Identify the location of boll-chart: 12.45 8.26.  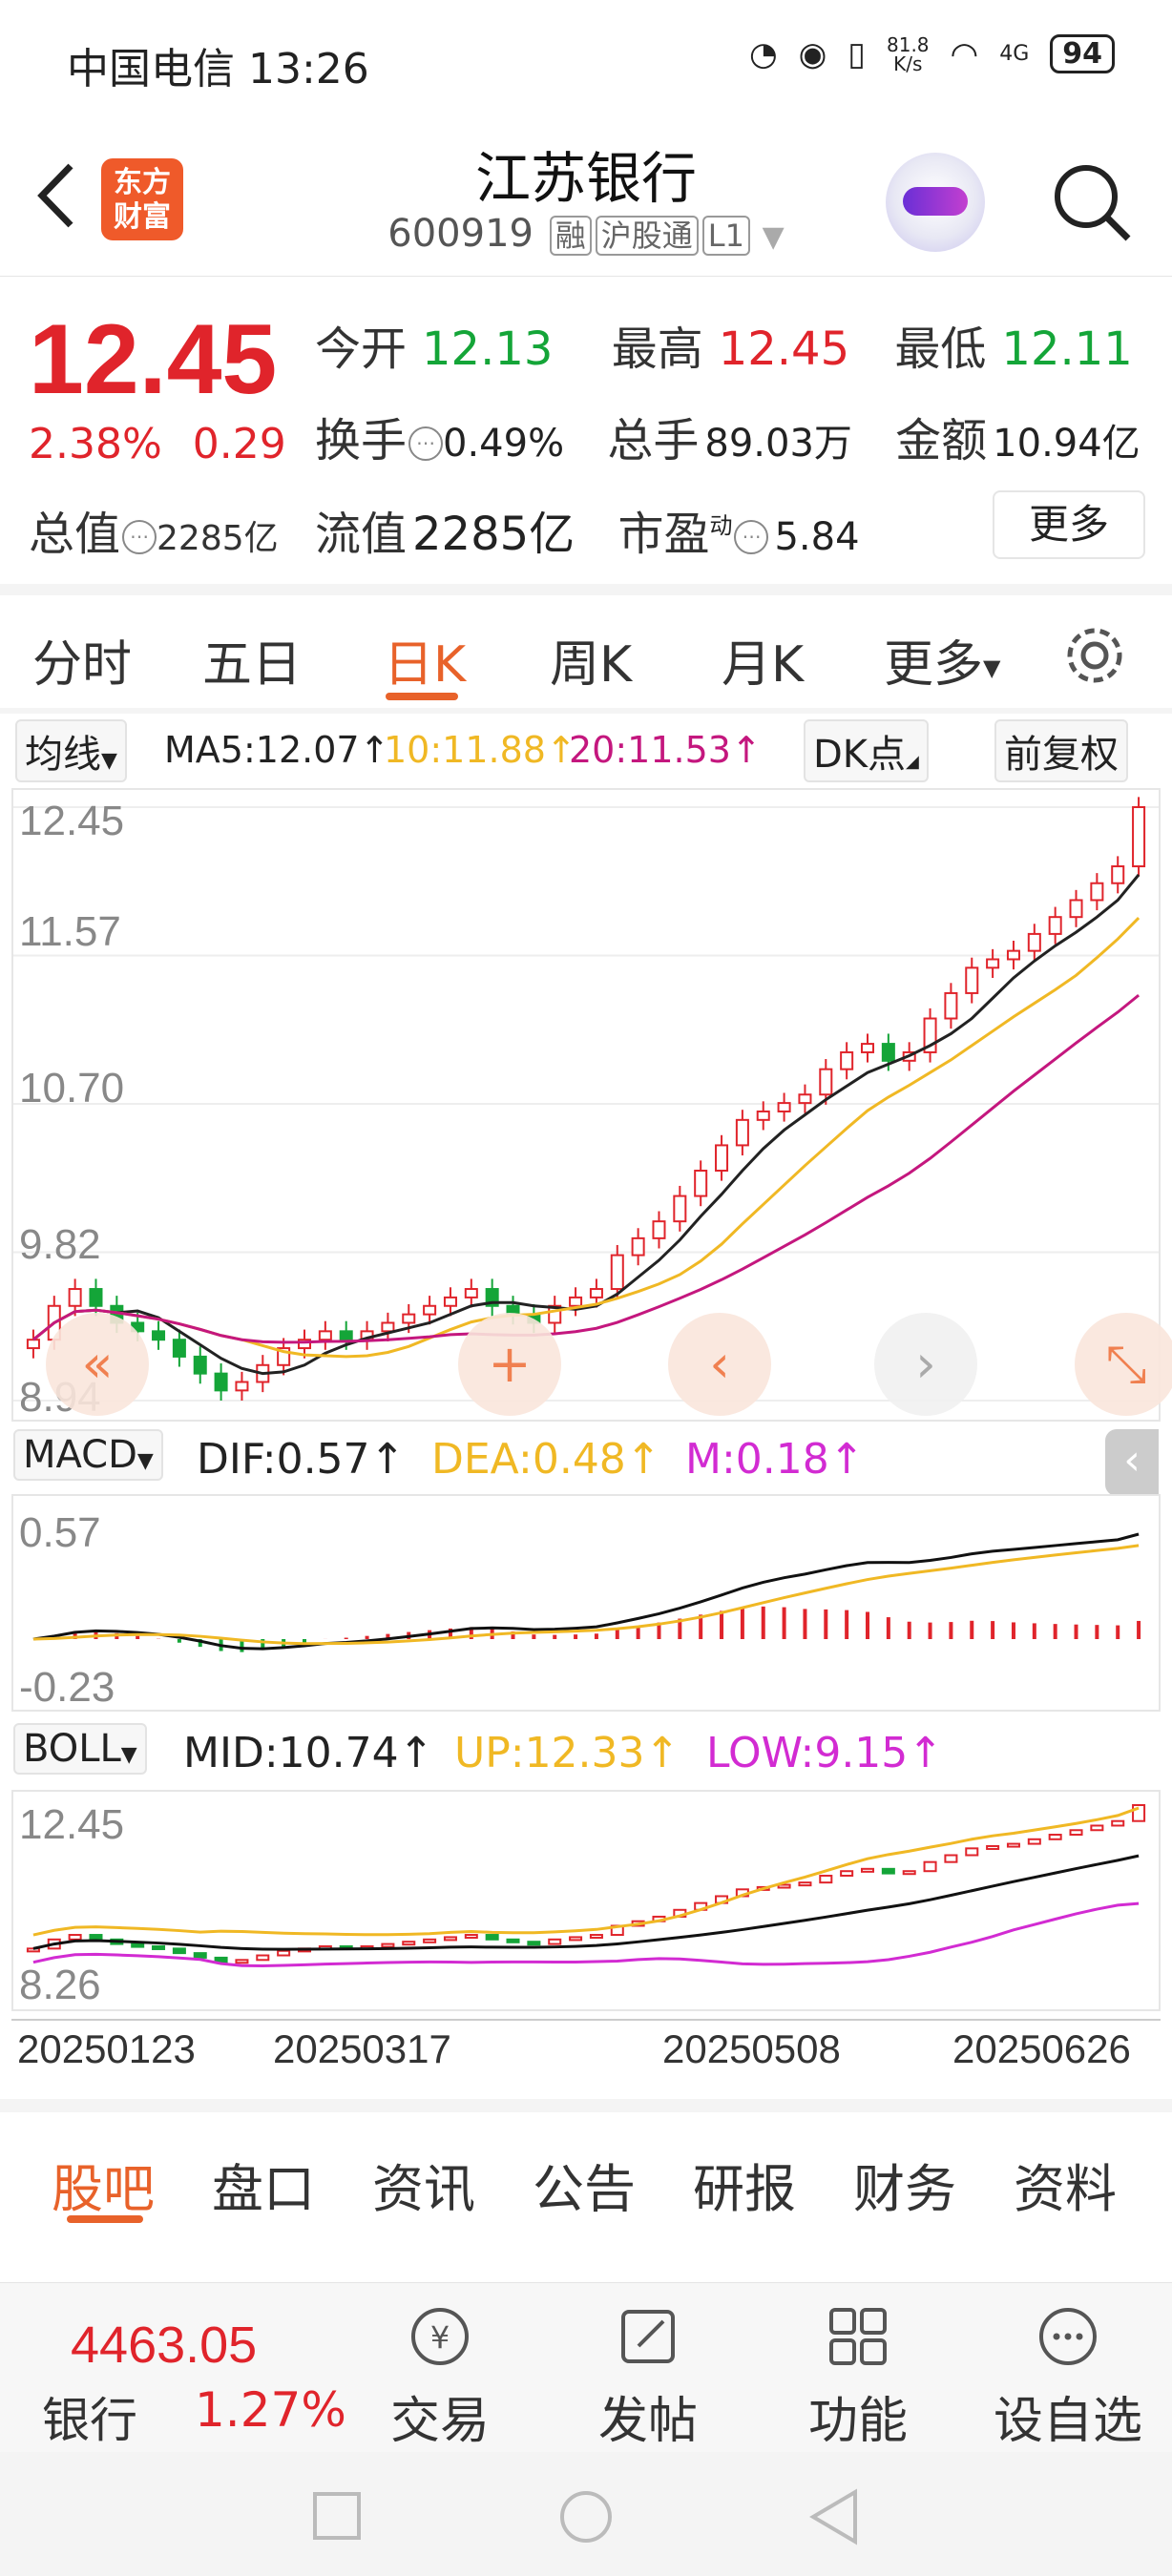
(586, 1900).